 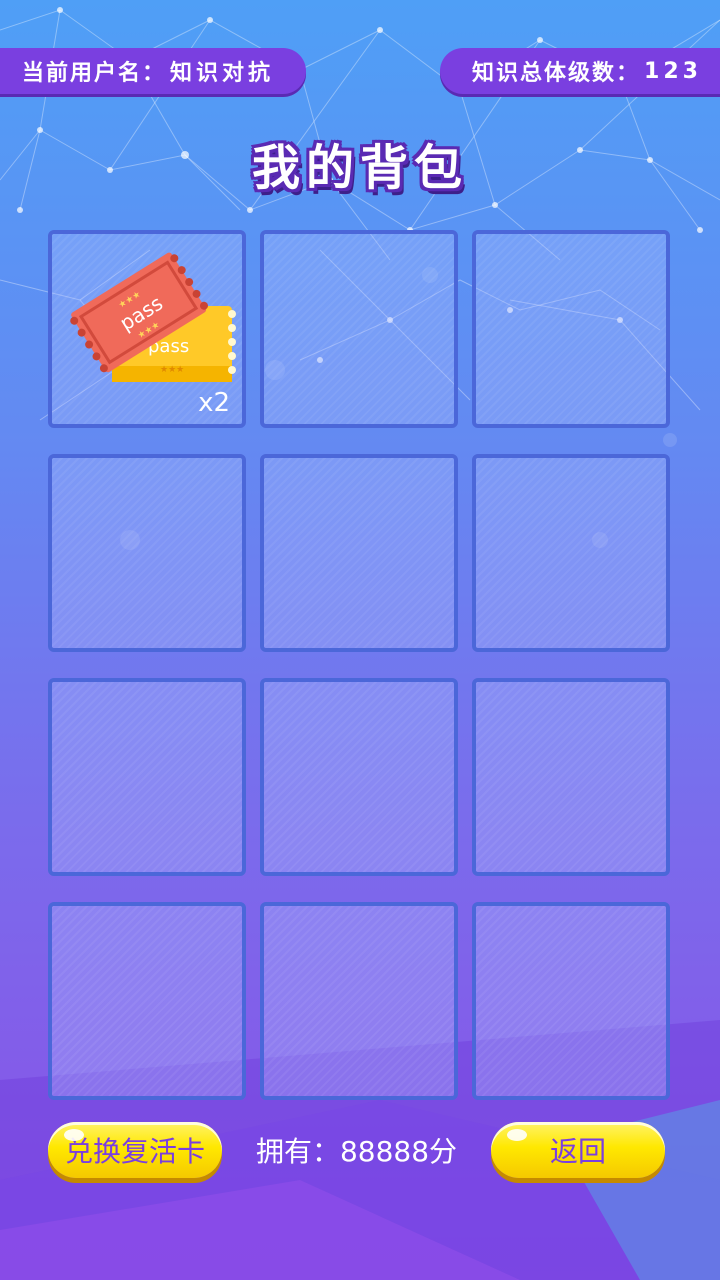 What do you see at coordinates (359, 168) in the screenshot?
I see `page-title: 我的背包` at bounding box center [359, 168].